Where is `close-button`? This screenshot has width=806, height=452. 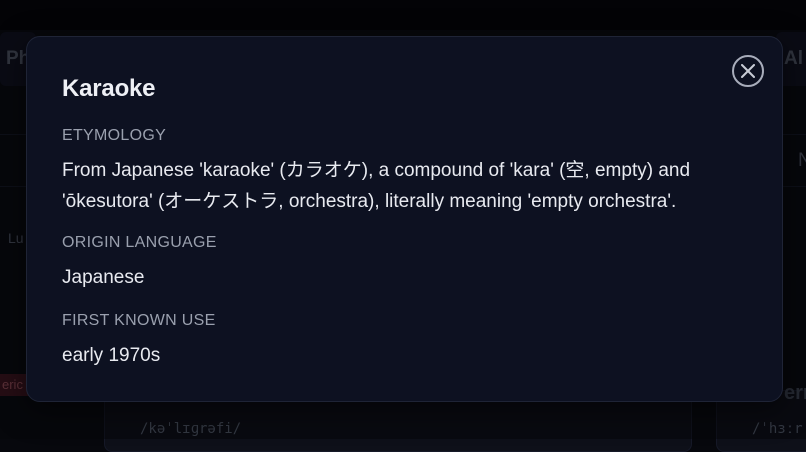 close-button is located at coordinates (748, 71).